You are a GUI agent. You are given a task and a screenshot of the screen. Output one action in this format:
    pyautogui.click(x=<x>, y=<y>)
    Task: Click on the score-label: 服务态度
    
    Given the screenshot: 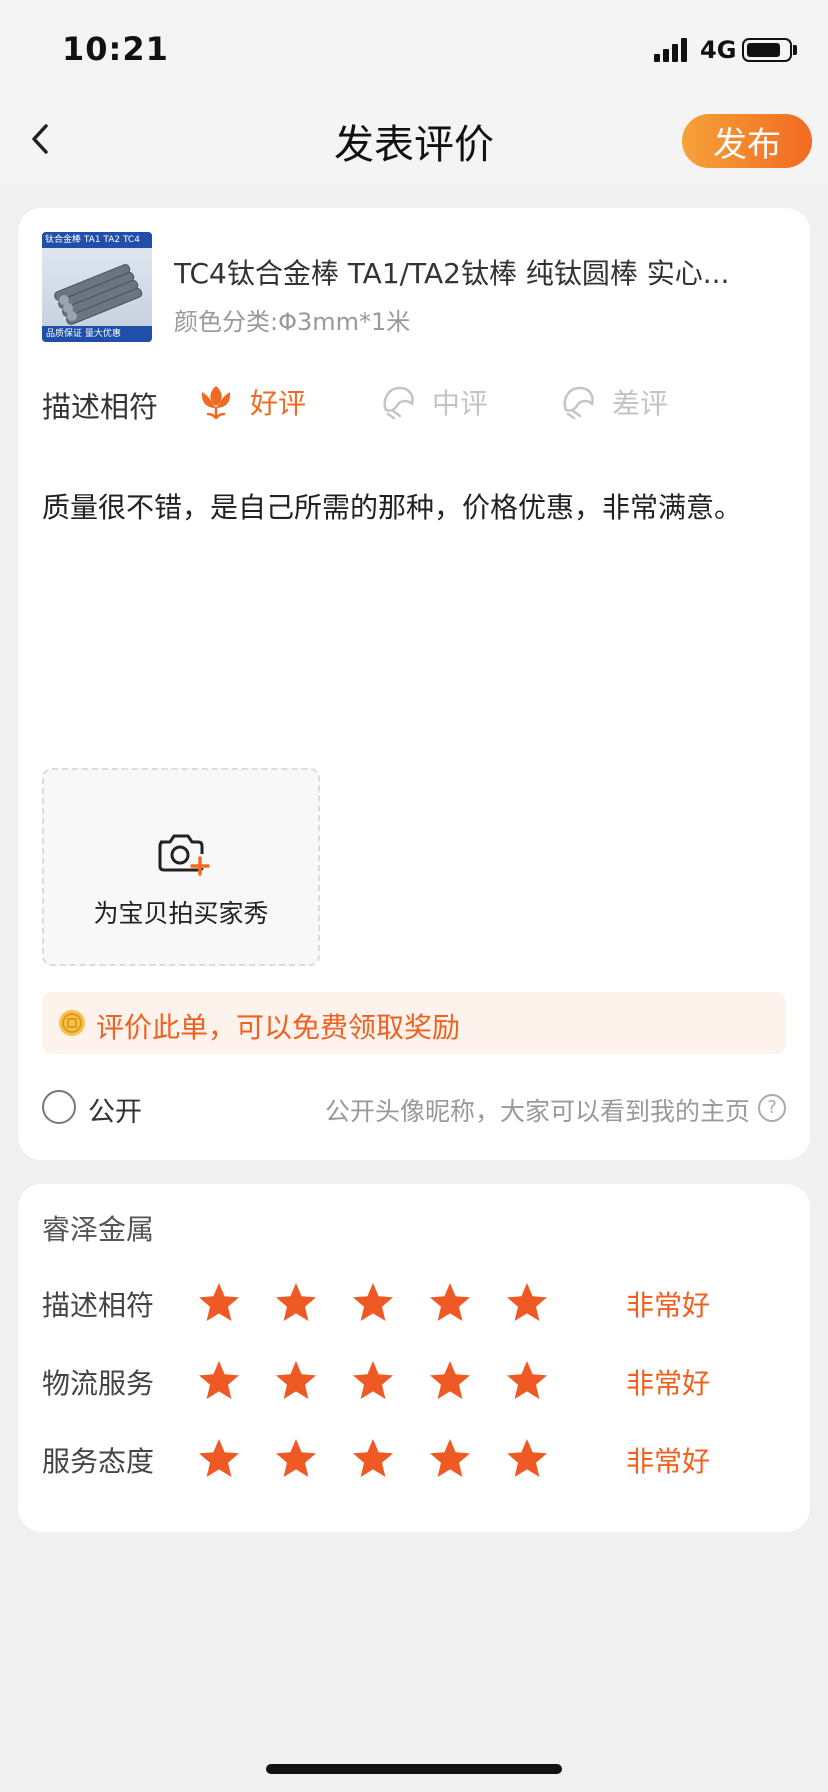 What is the action you would take?
    pyautogui.click(x=98, y=1461)
    